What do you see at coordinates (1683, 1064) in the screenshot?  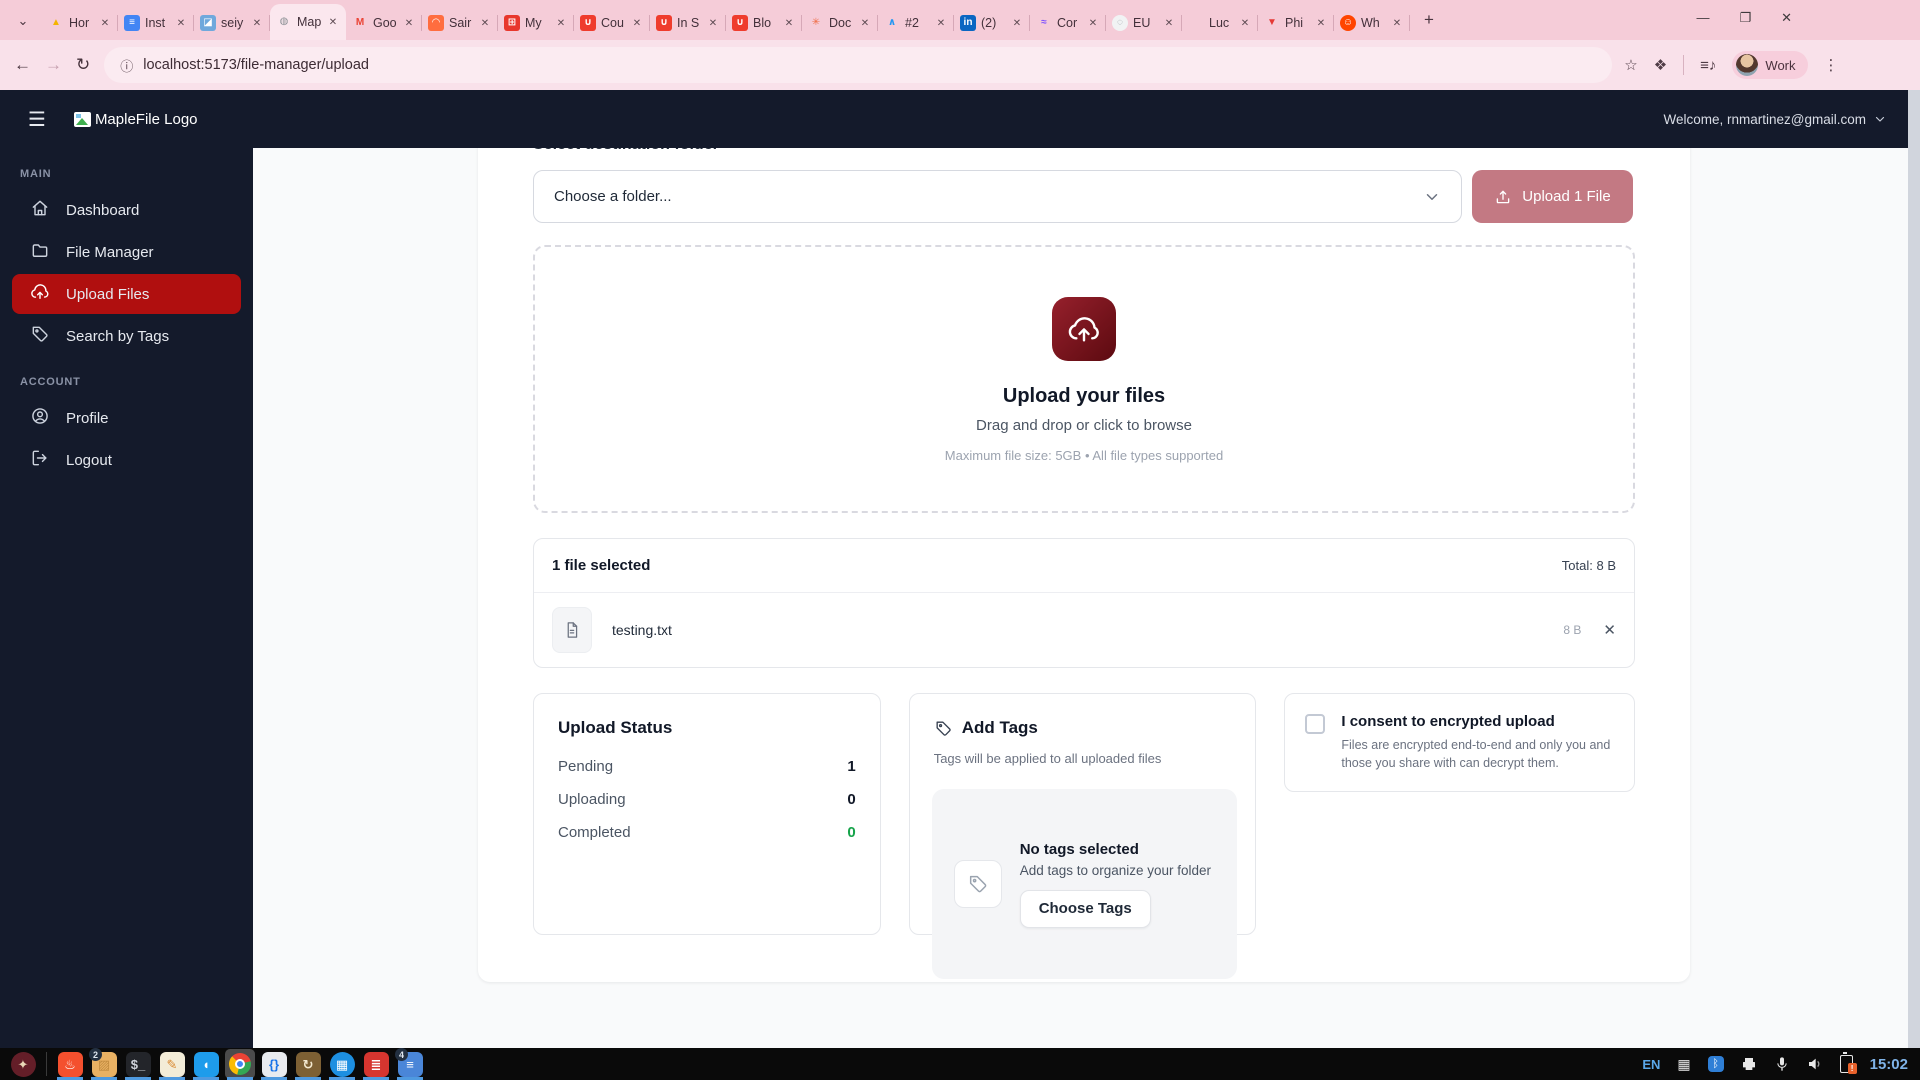 I see `docker-tray-icon: ▦` at bounding box center [1683, 1064].